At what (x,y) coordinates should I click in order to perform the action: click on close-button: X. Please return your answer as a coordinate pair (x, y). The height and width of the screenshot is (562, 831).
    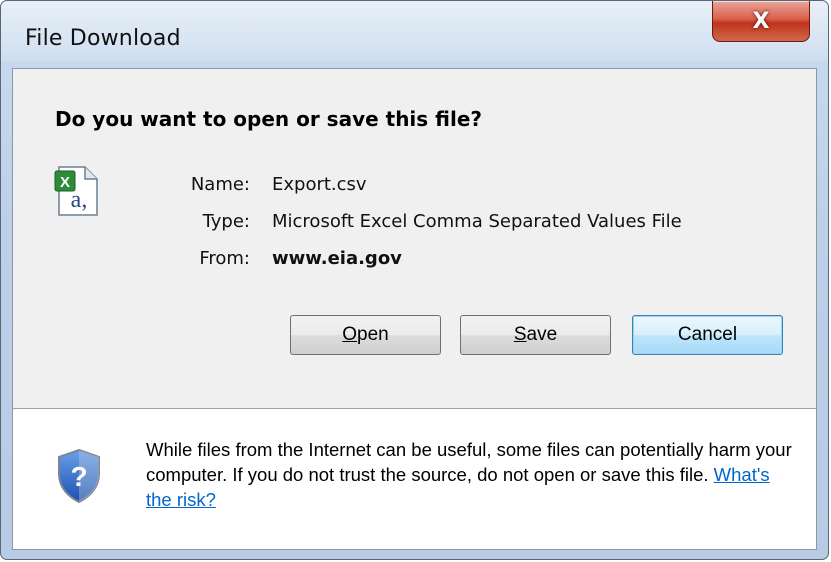
    Looking at the image, I should click on (761, 21).